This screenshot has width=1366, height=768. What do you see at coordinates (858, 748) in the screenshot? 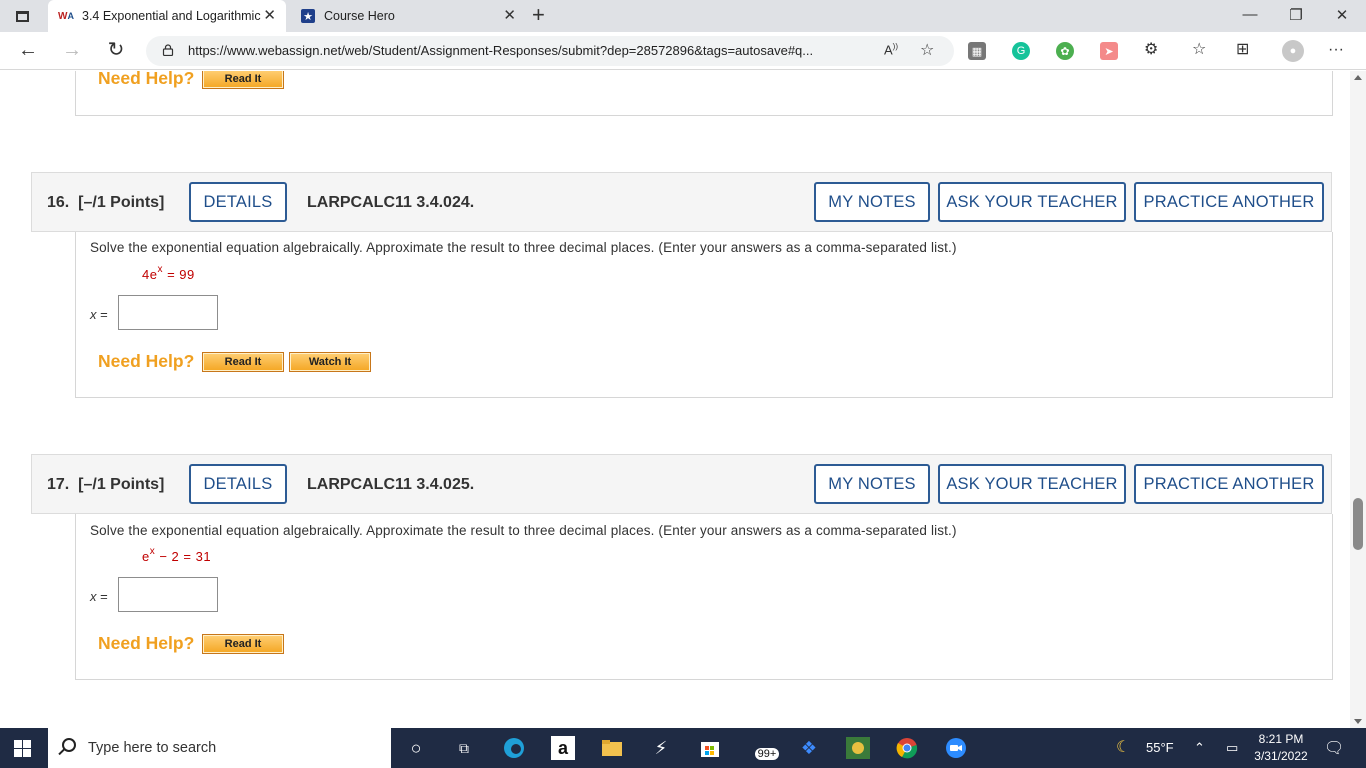
I see `game-icon` at bounding box center [858, 748].